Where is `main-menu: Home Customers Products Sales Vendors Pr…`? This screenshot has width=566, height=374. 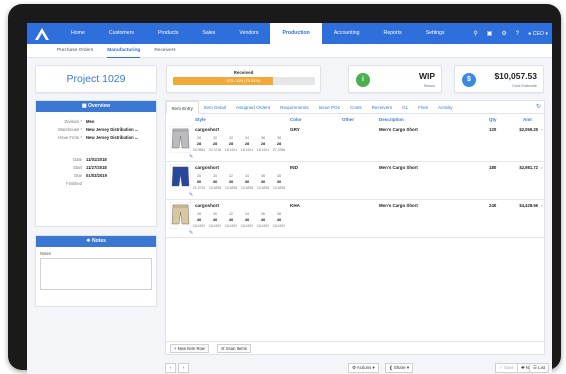 main-menu: Home Customers Products Sales Vendors Pr… is located at coordinates (257, 33).